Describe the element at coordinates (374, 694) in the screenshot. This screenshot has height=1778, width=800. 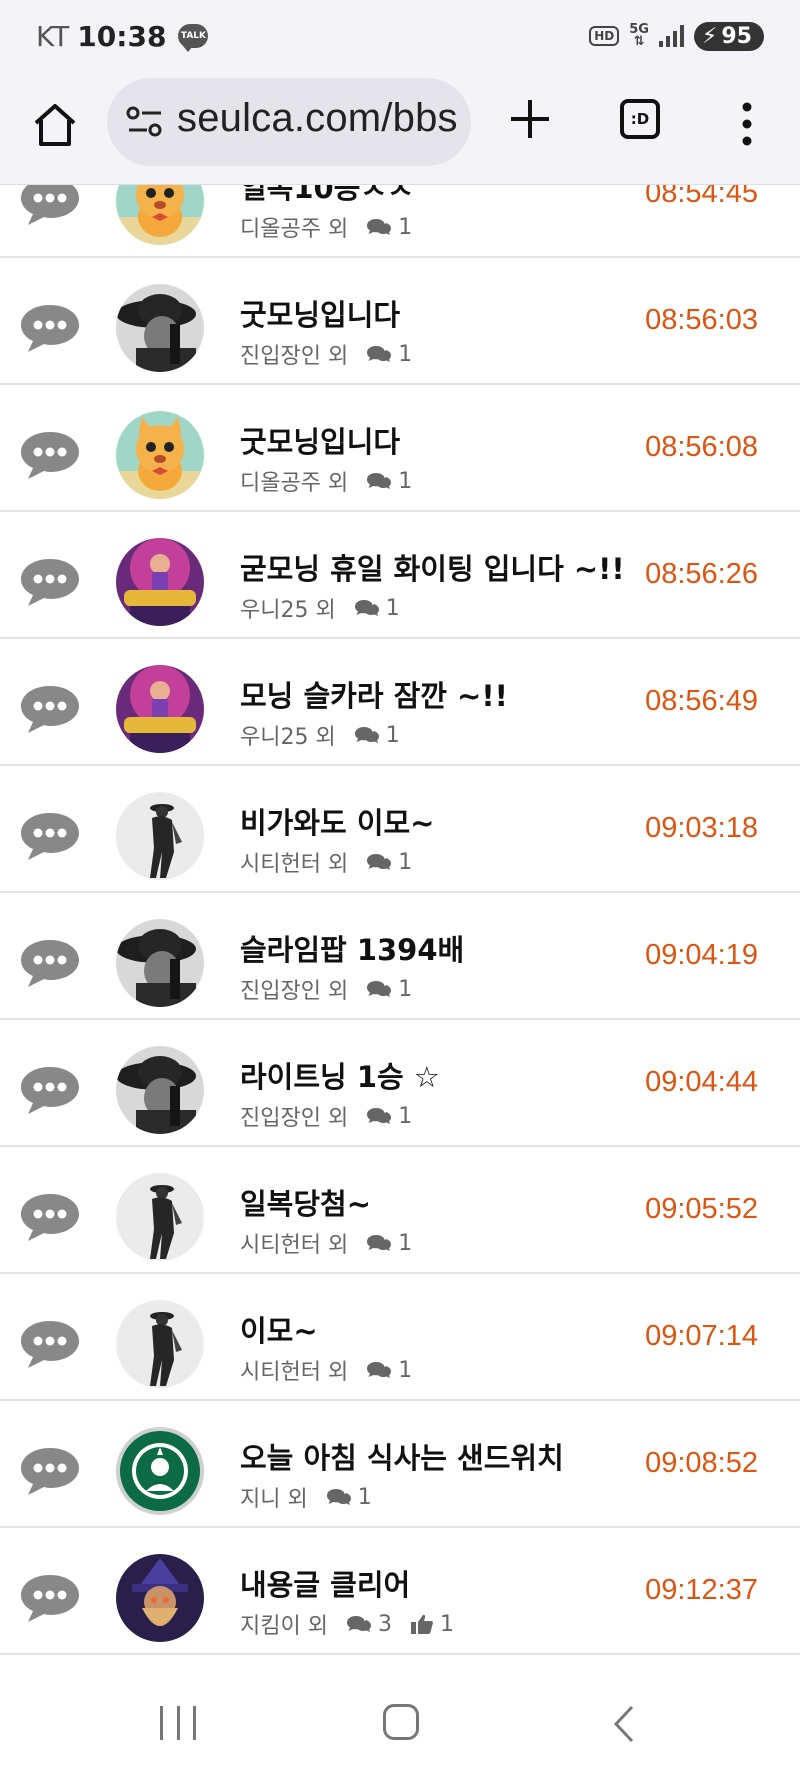
I see `post-title: 모닝 슬카라 잠깐 ~!!` at that location.